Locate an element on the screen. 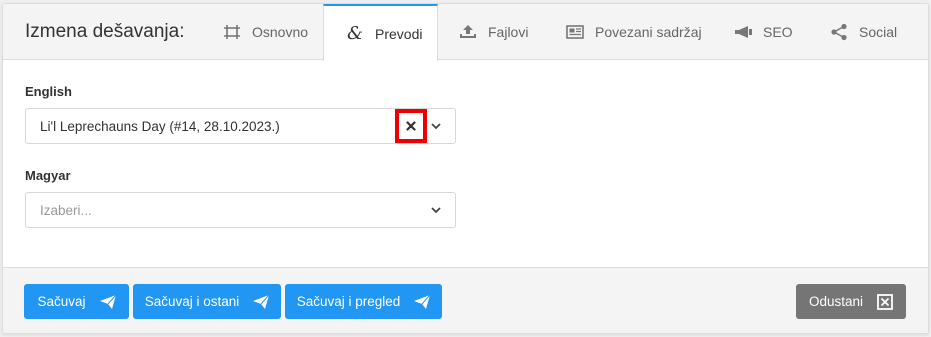 Image resolution: width=931 pixels, height=337 pixels. english-selected-value: Li'l Leprechauns Day (#14, 28.10.2023.) is located at coordinates (160, 126).